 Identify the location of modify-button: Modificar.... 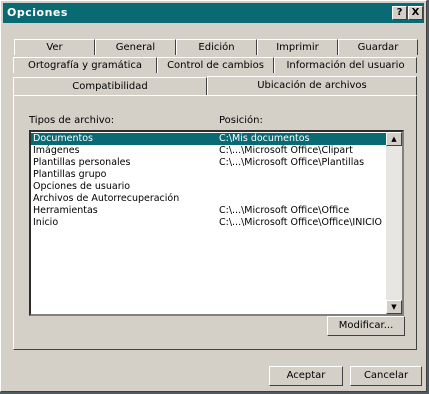
(366, 326).